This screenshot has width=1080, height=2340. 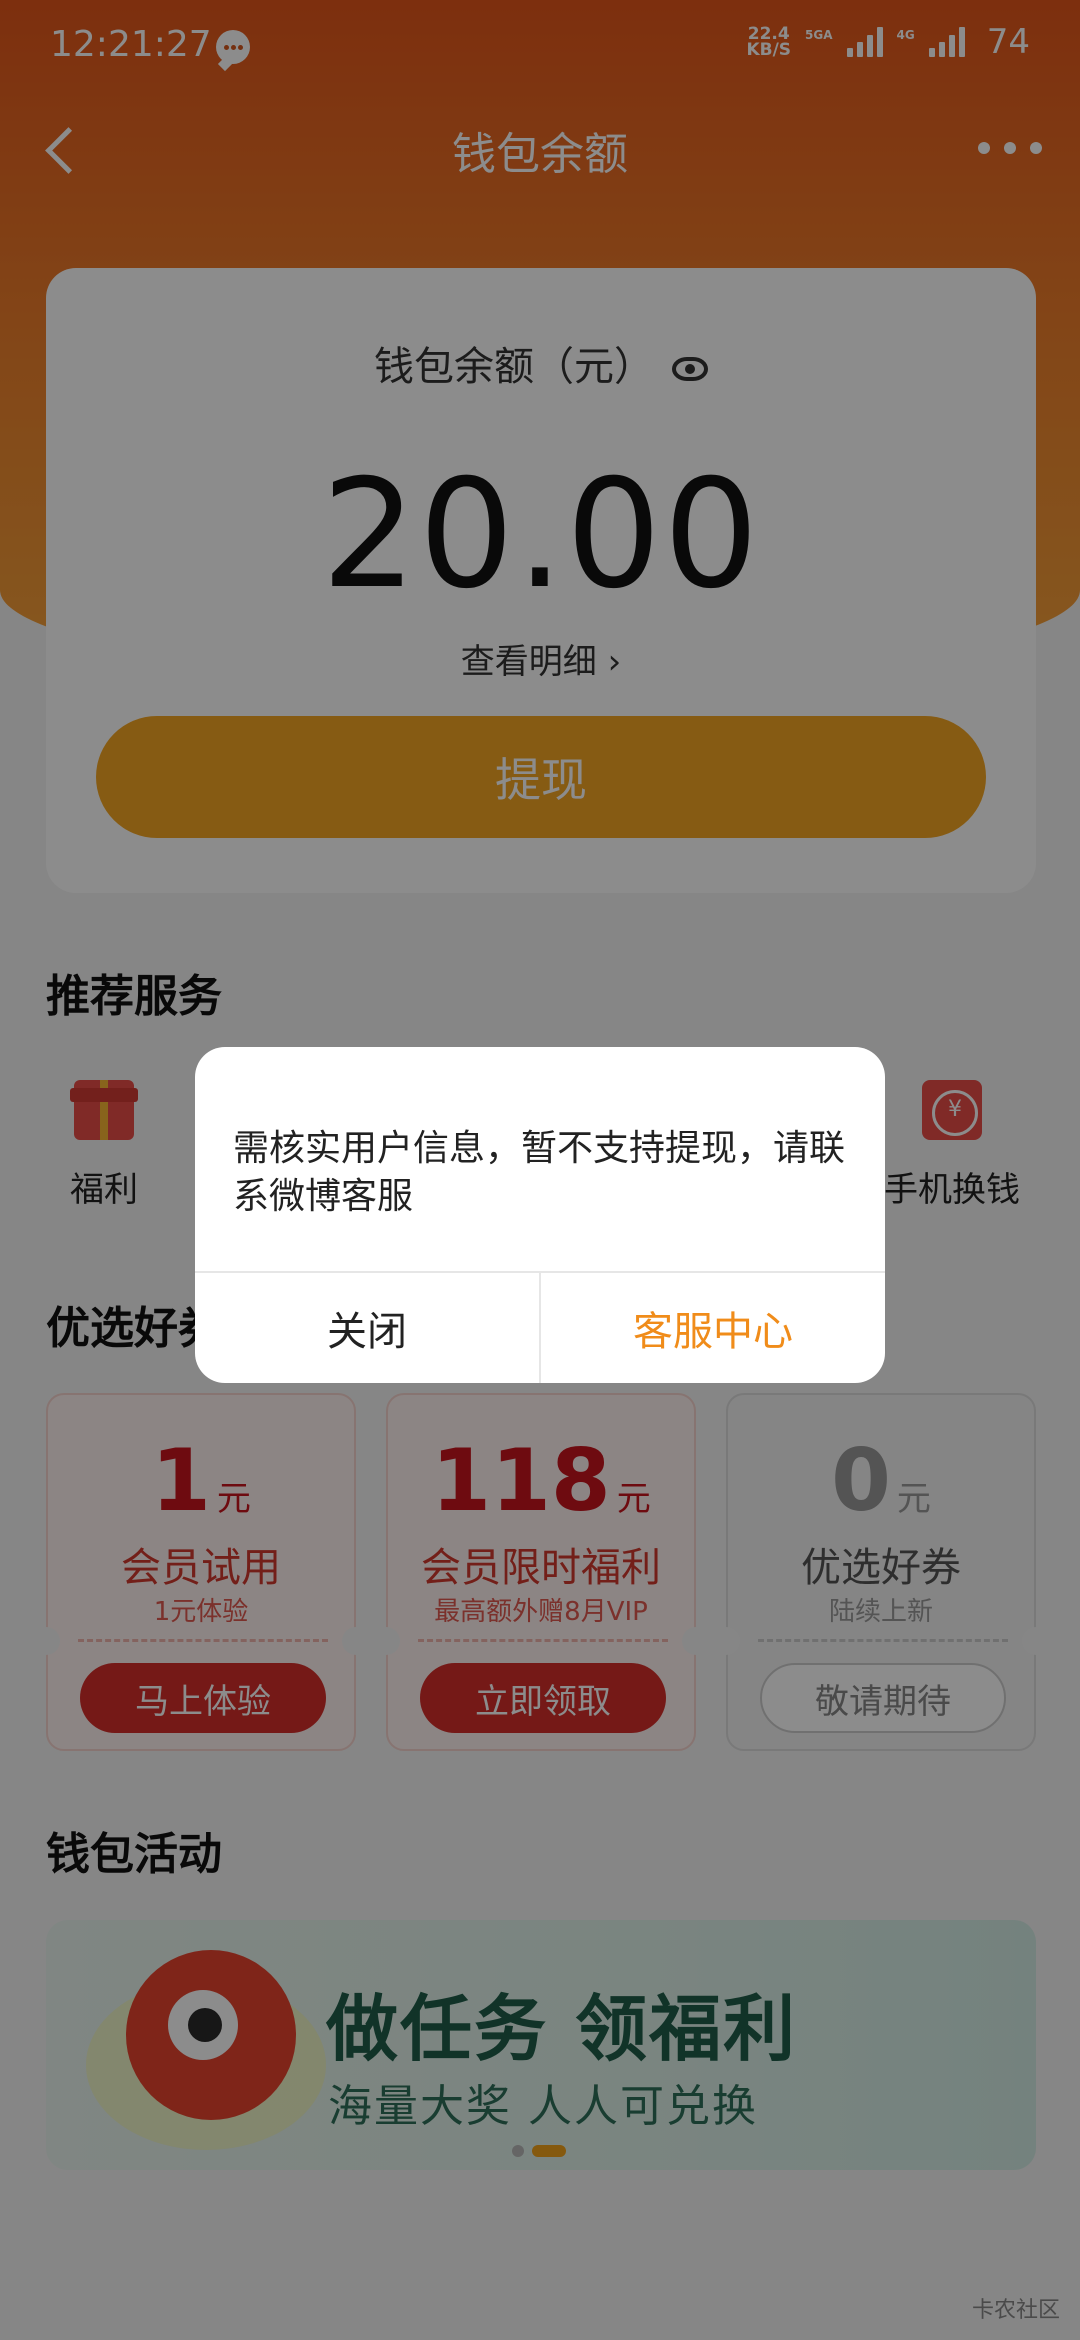 I want to click on alert-dialog: 需核实用户信息，暂不支持提现，请联系微博客服 关闭 客服中心, so click(x=540, y=1215).